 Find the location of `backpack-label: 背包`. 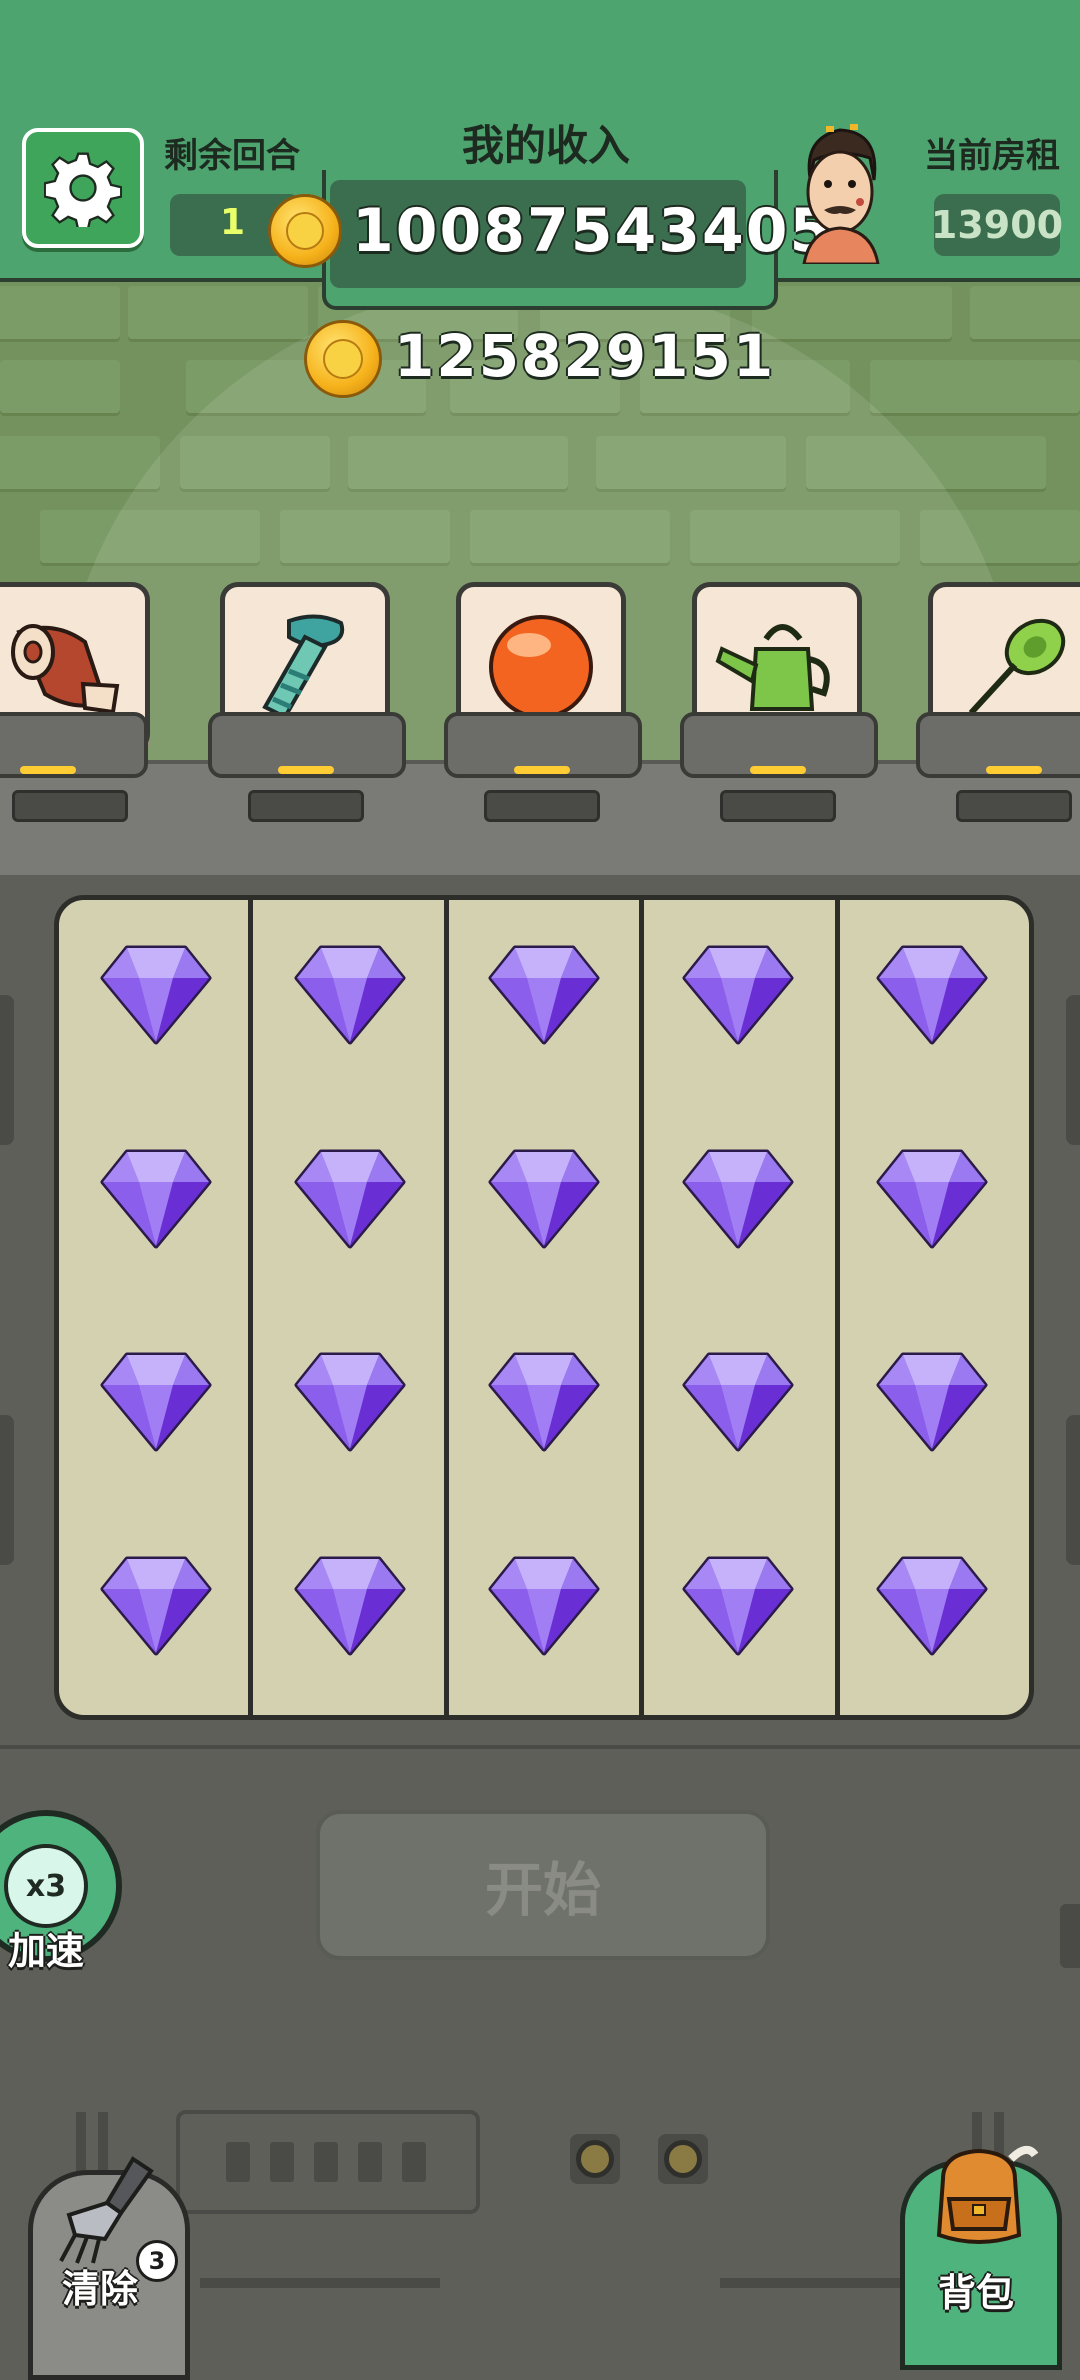

backpack-label: 背包 is located at coordinates (976, 2293).